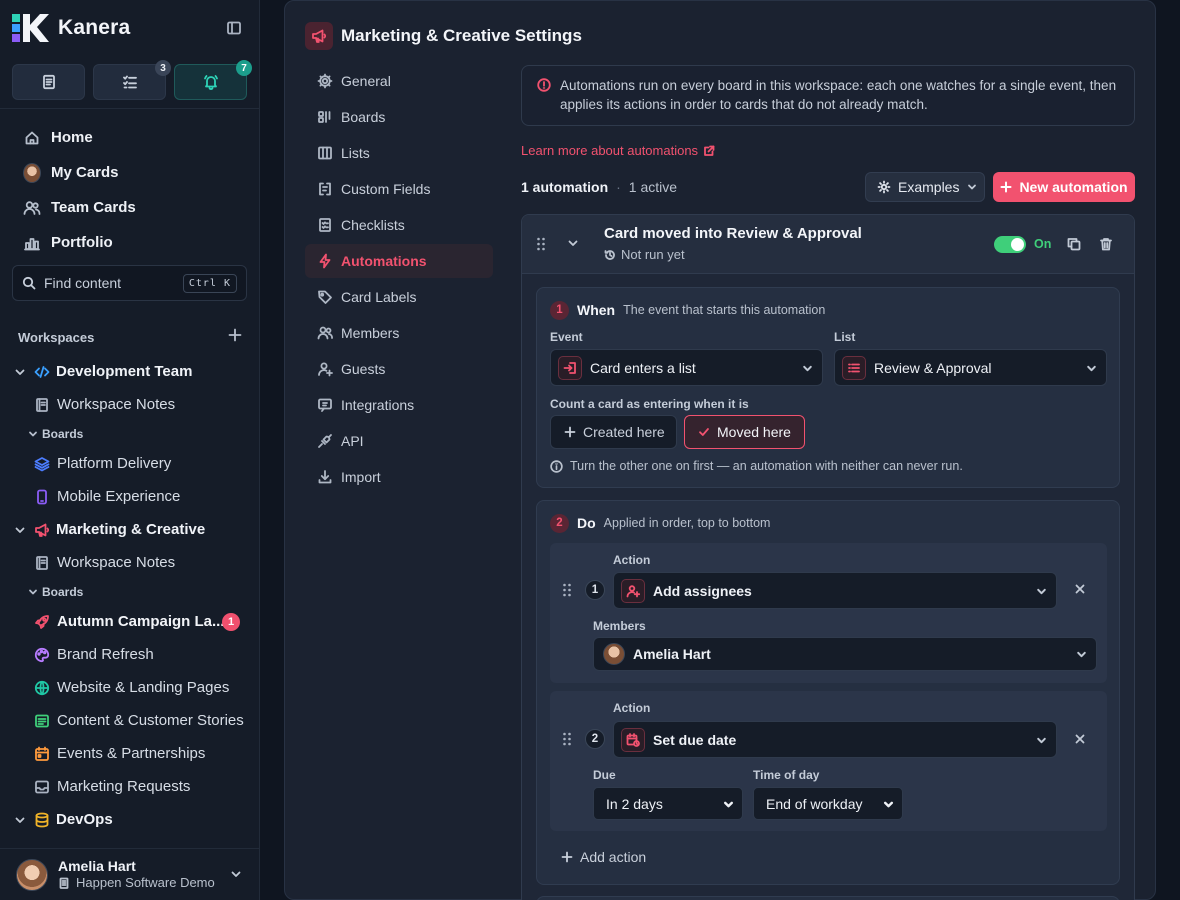 This screenshot has height=900, width=1180. I want to click on settings-tab-general: General, so click(399, 81).